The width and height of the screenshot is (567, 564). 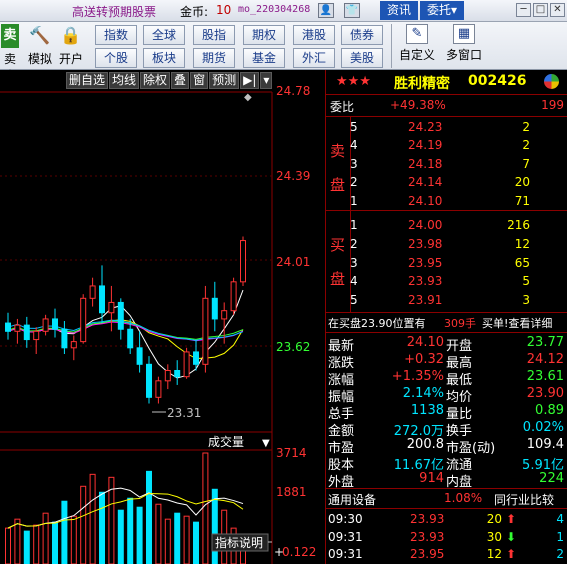 What do you see at coordinates (464, 34) in the screenshot?
I see `window-grid-icon: ▦` at bounding box center [464, 34].